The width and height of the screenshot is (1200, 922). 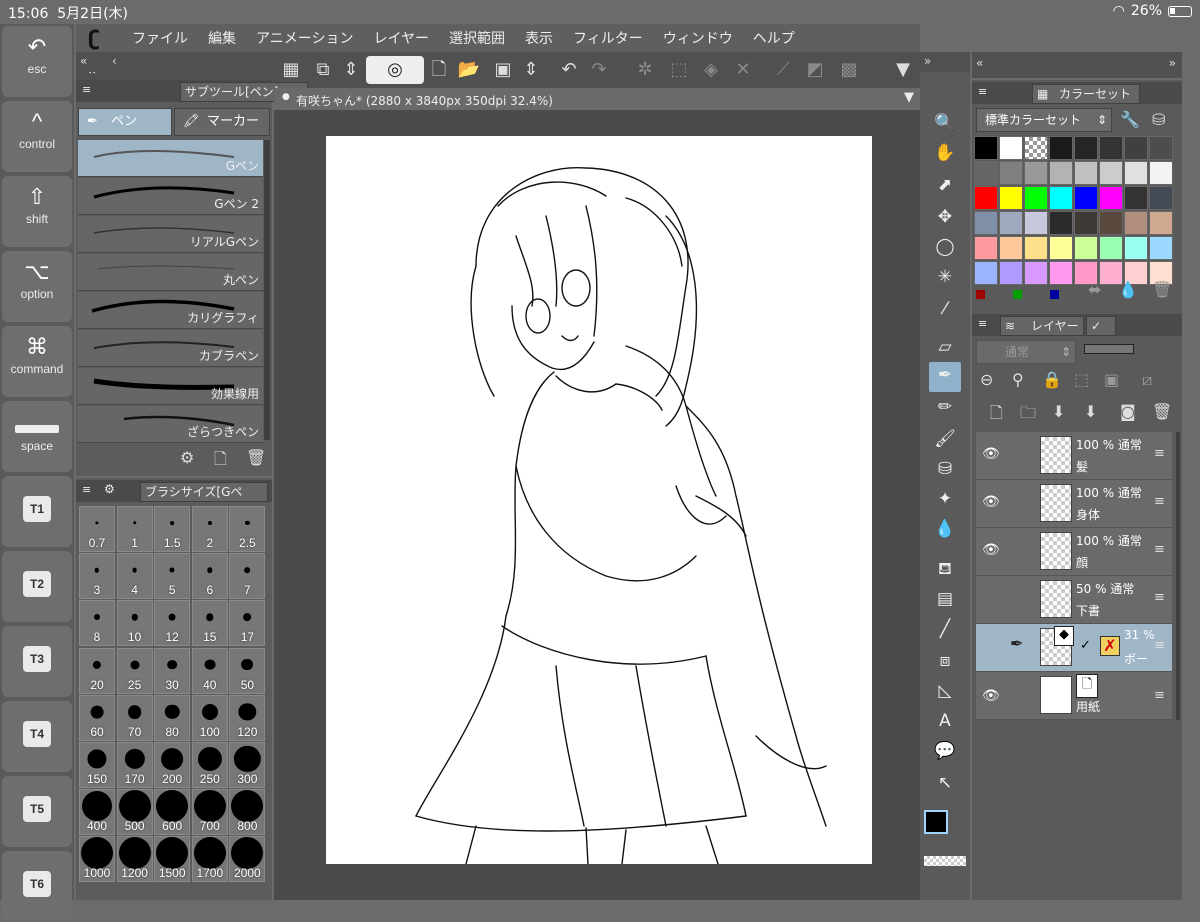 What do you see at coordinates (909, 97) in the screenshot?
I see `doc-menu-icon: ▼` at bounding box center [909, 97].